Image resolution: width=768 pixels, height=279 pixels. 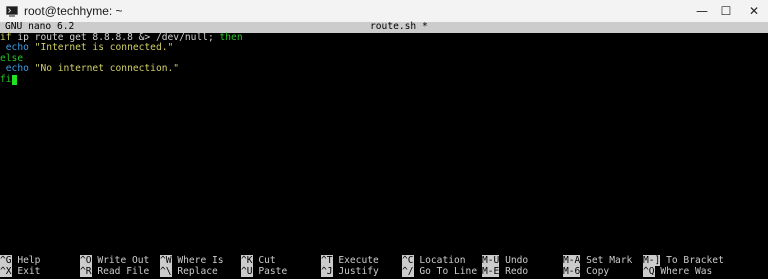 I want to click on string-literal: "Internet is connected.", so click(x=101, y=48).